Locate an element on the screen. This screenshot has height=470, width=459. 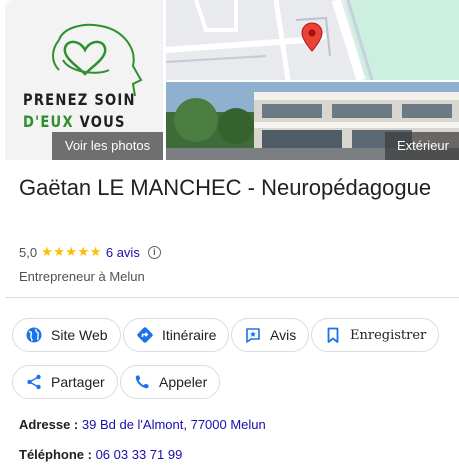
logo-text-eux: D'EUX is located at coordinates (48, 121).